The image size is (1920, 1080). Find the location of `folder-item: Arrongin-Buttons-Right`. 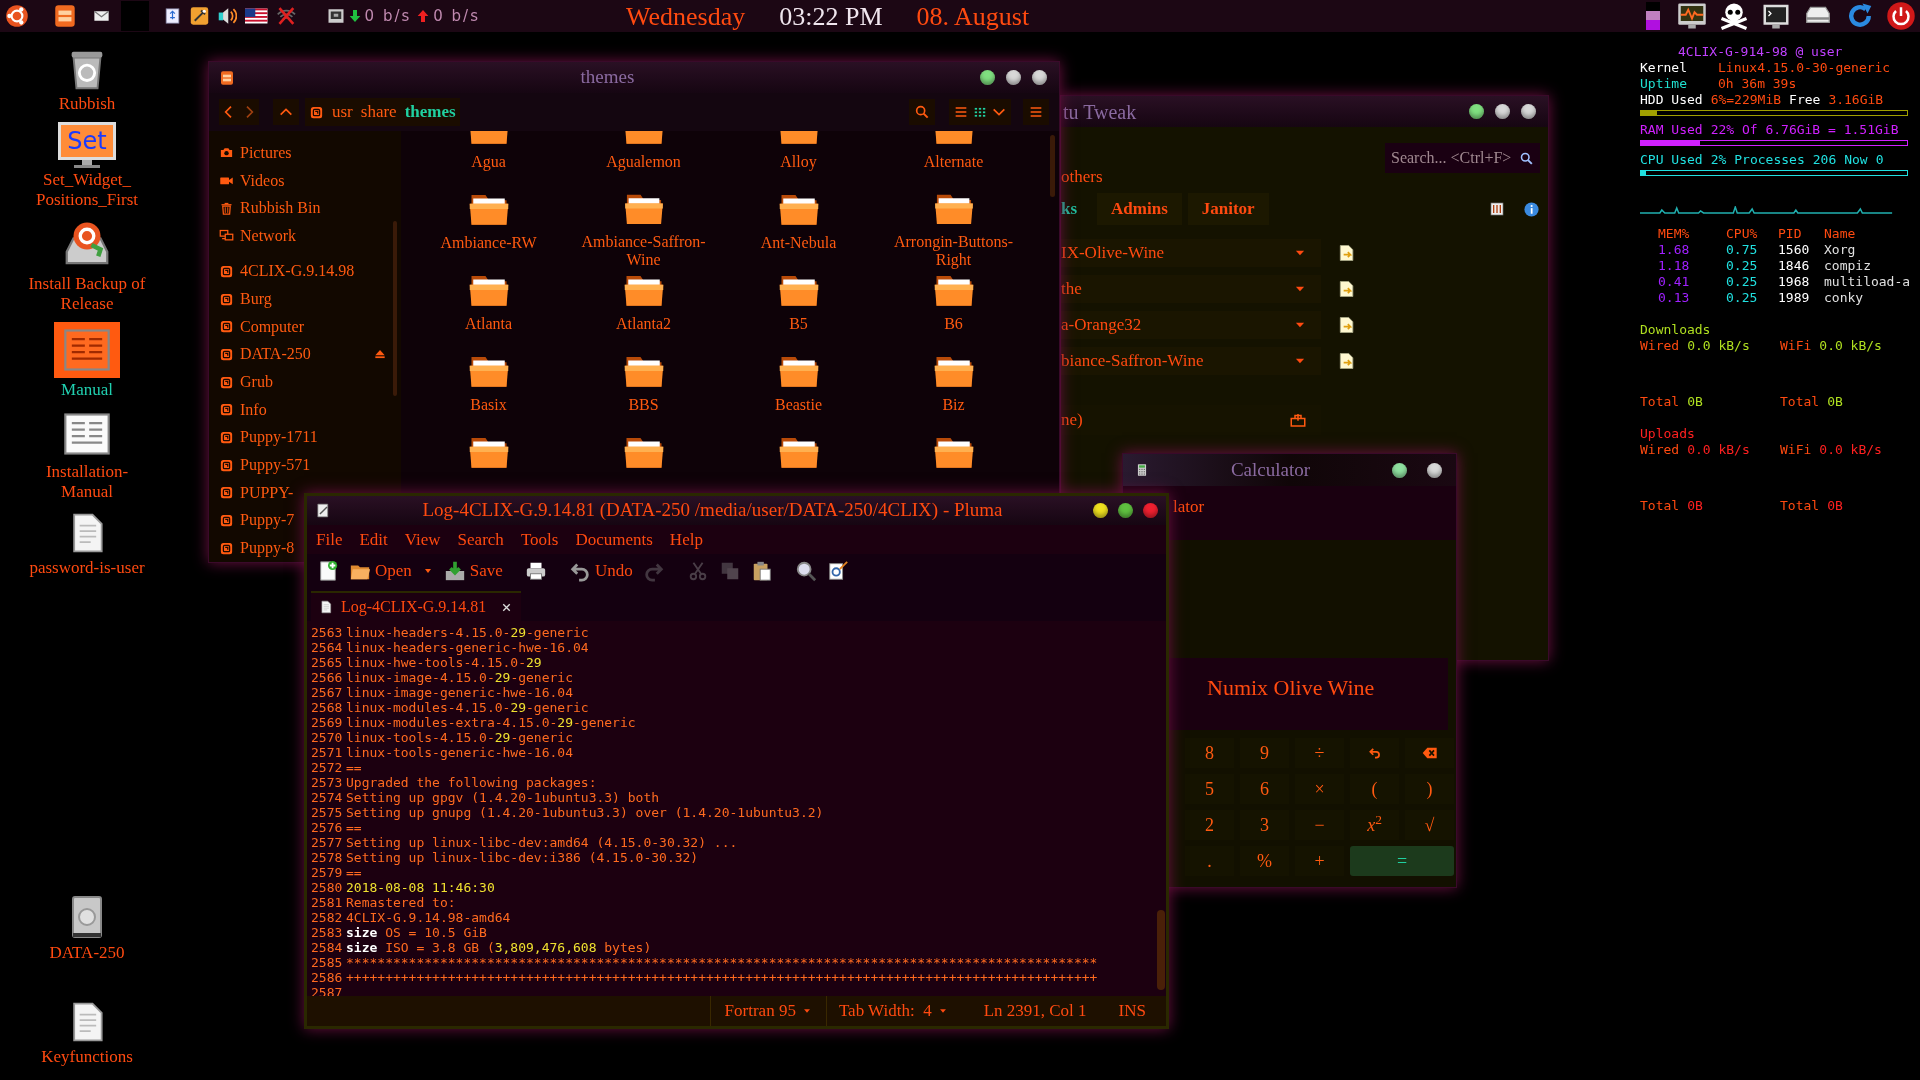

folder-item: Arrongin-Buttons-Right is located at coordinates (953, 228).